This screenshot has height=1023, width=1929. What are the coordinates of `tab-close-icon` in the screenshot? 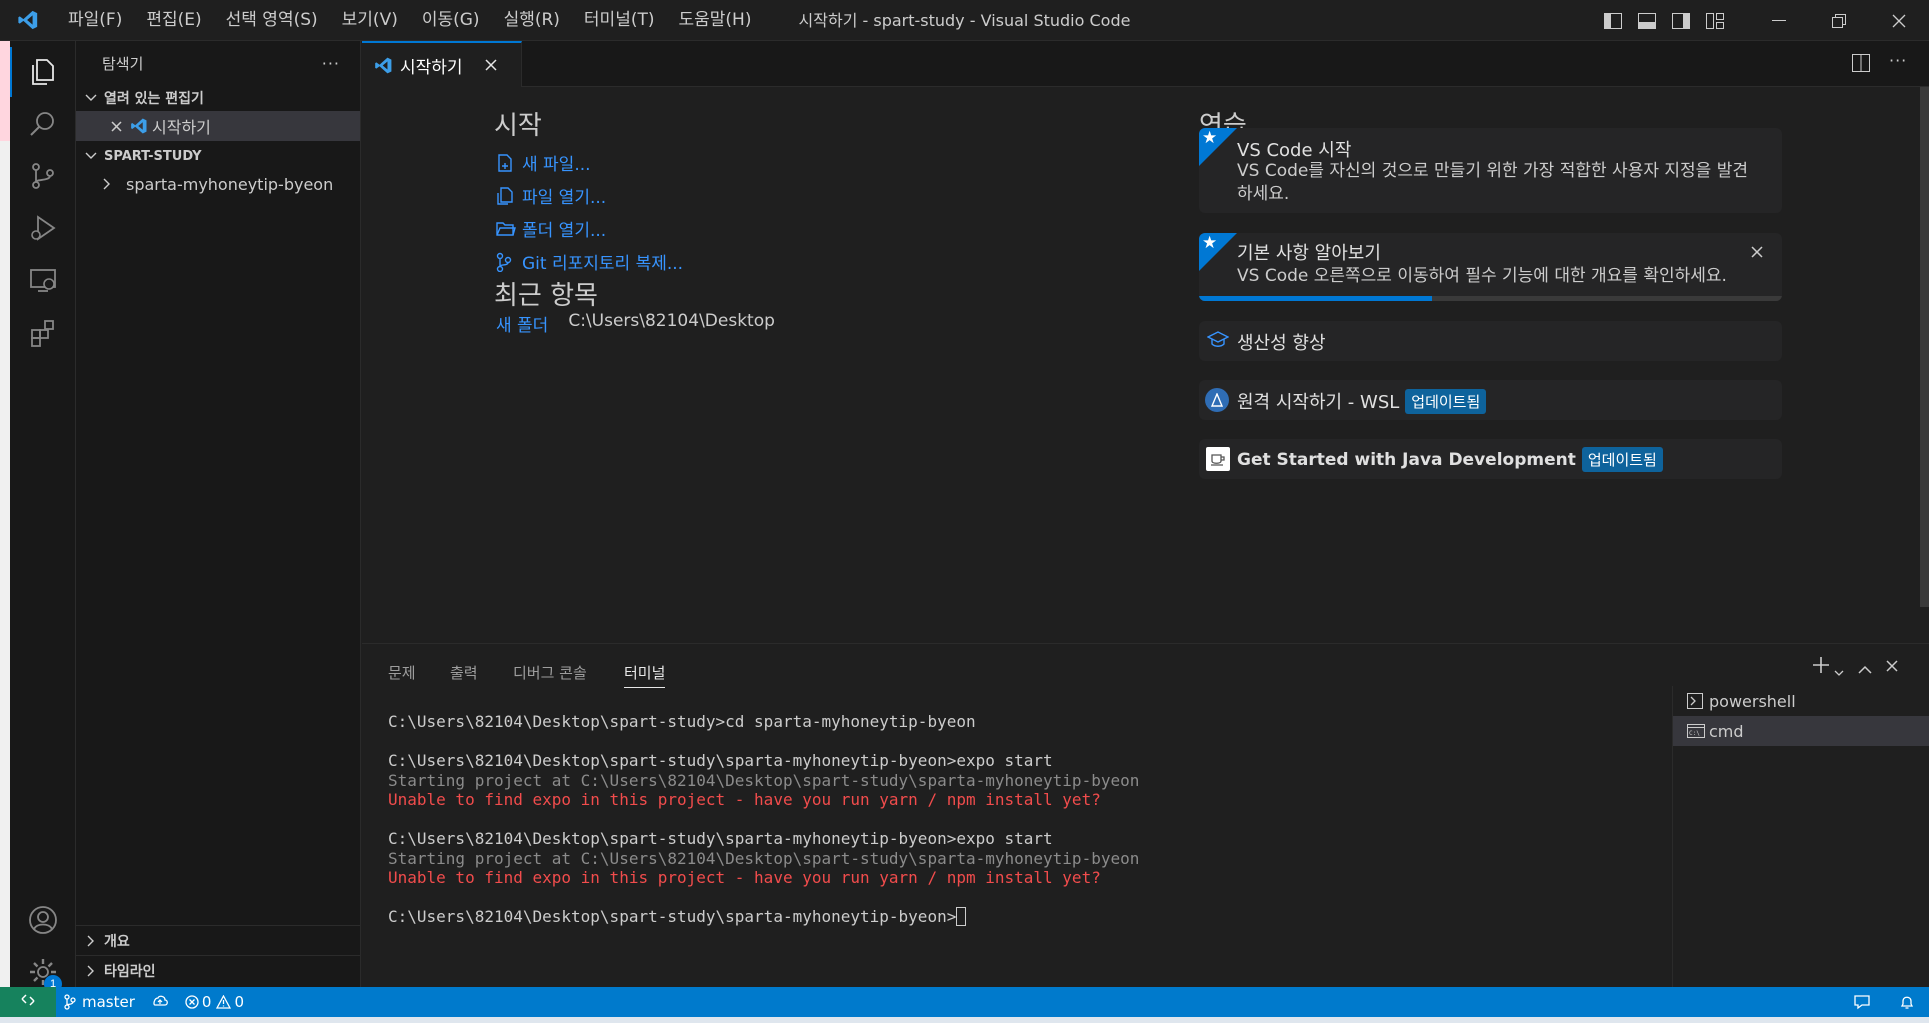 It's located at (491, 65).